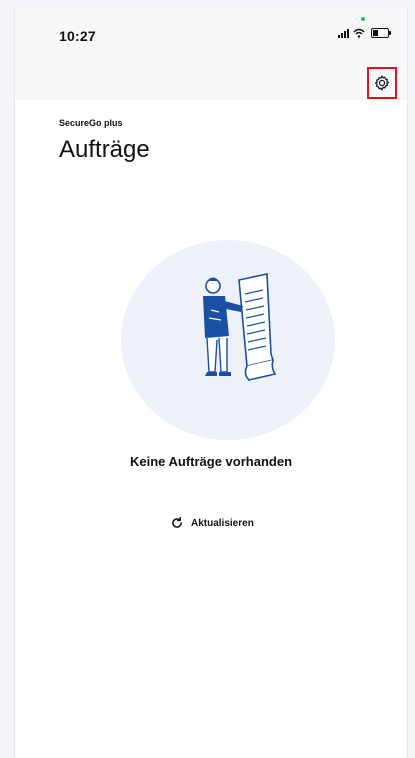 This screenshot has width=415, height=758. Describe the element at coordinates (211, 54) in the screenshot. I see `top-bar` at that location.